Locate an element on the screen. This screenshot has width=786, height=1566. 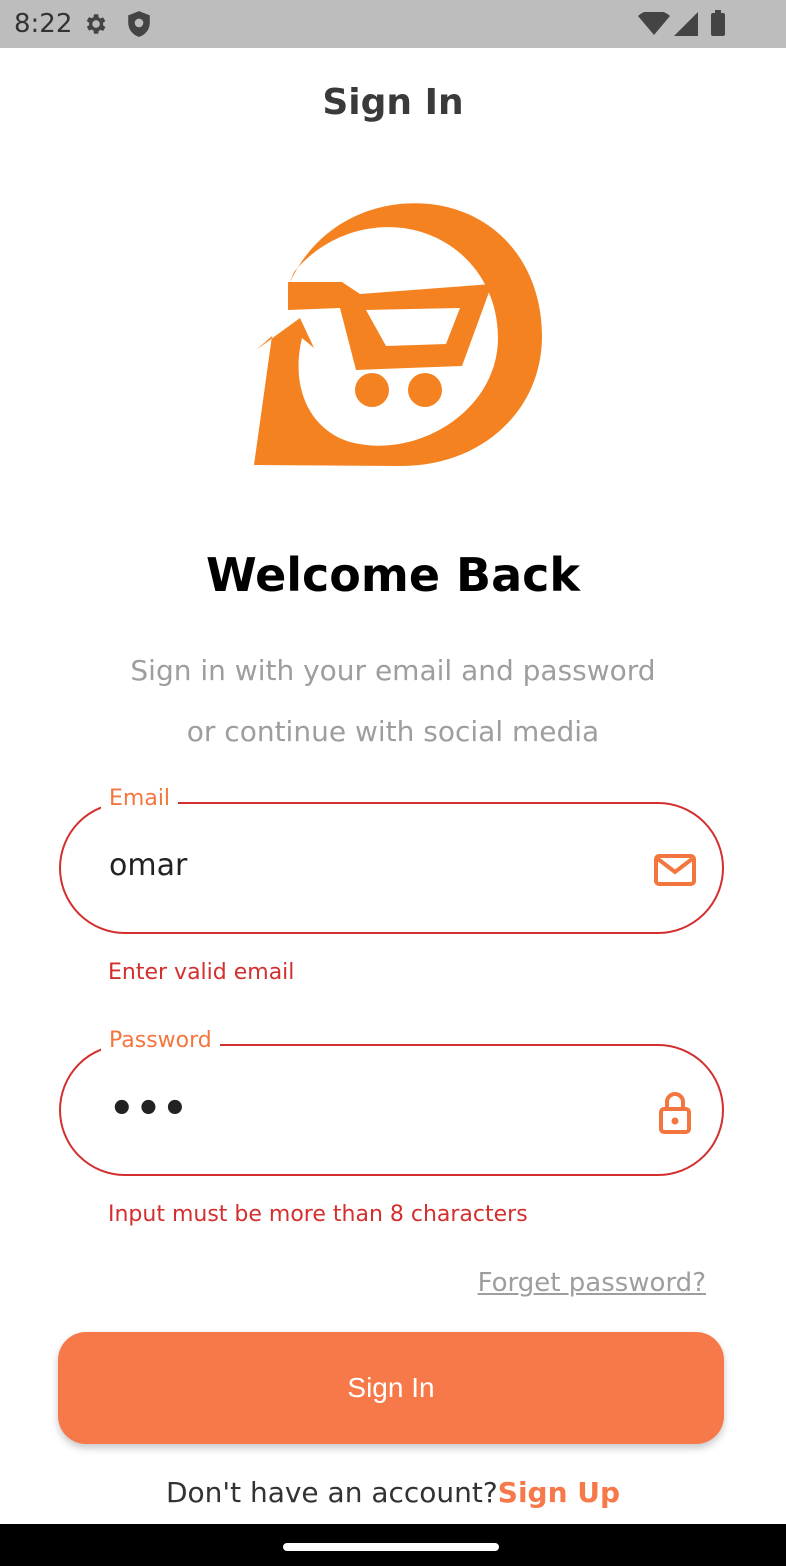
password-label: Password is located at coordinates (160, 1040).